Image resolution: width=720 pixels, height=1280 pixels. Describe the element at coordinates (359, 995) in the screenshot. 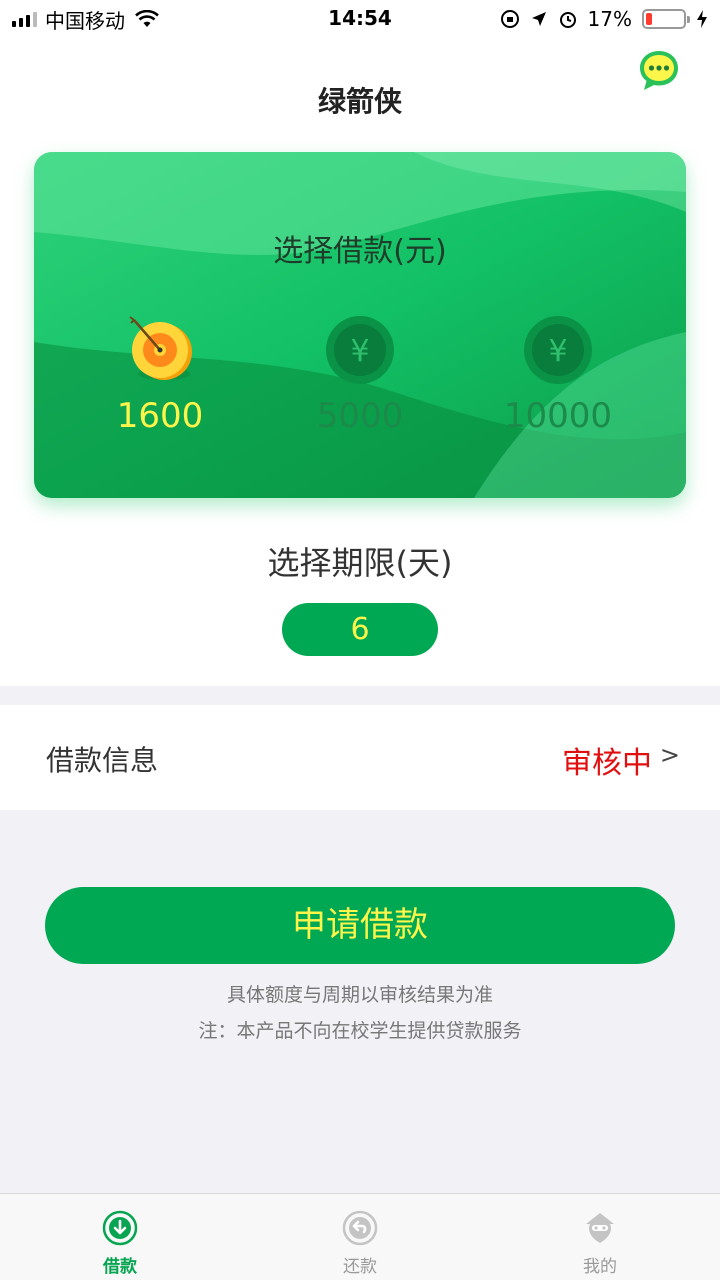

I see `limit-note: 具体额度与周期以审核结果为准` at that location.